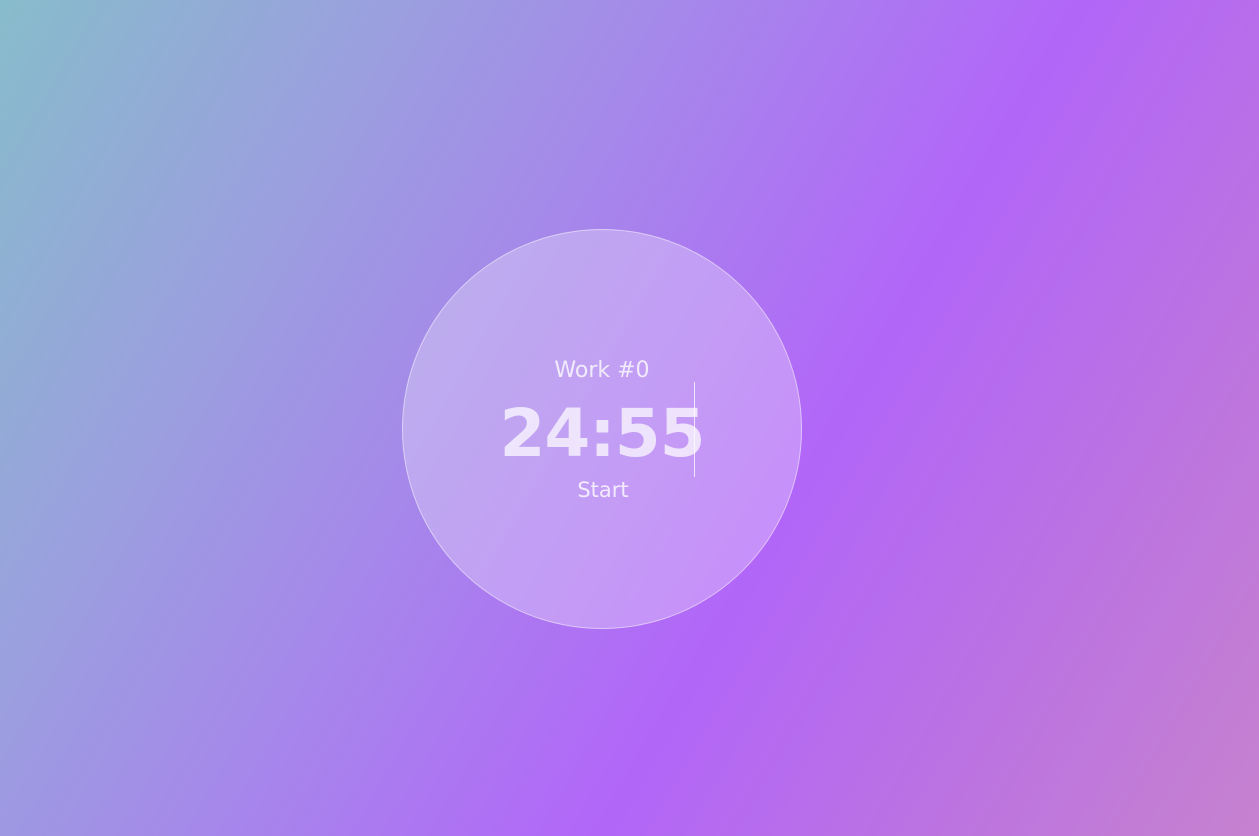 The image size is (1259, 836). I want to click on time-display: 24:55, so click(602, 433).